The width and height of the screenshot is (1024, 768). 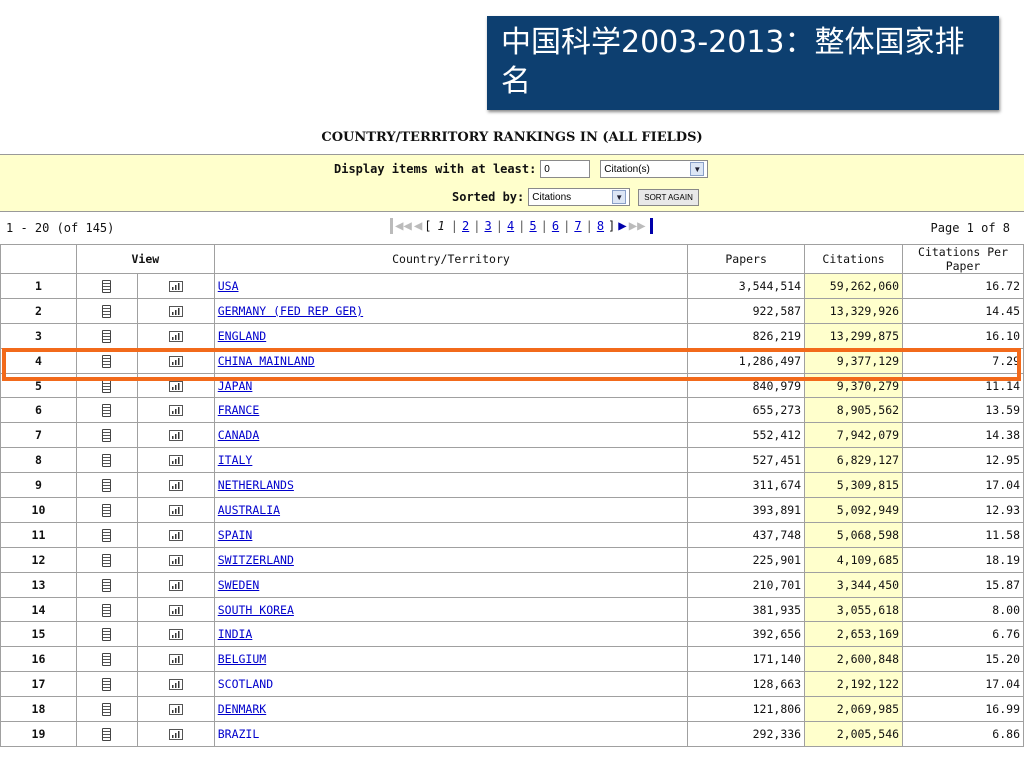 What do you see at coordinates (746, 360) in the screenshot?
I see `papers-cell: 1,286,497` at bounding box center [746, 360].